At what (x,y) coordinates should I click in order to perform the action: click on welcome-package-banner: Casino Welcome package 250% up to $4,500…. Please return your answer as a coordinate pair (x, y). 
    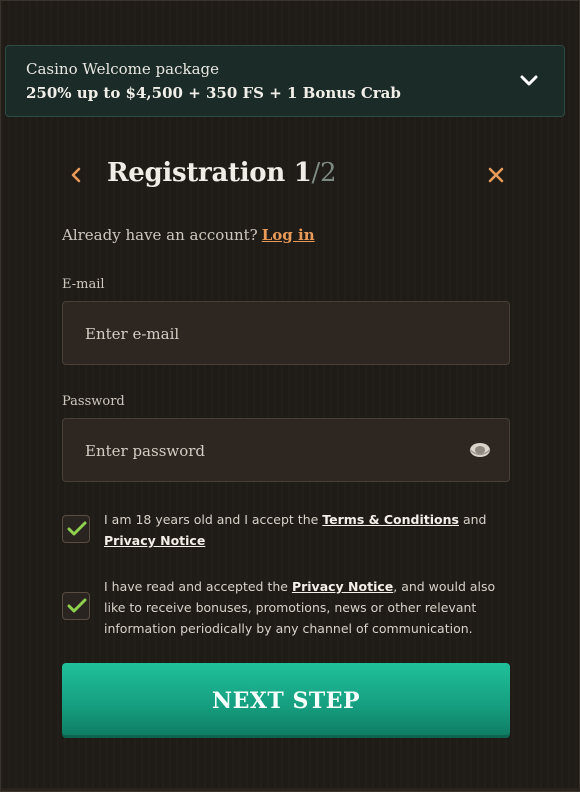
    Looking at the image, I should click on (285, 81).